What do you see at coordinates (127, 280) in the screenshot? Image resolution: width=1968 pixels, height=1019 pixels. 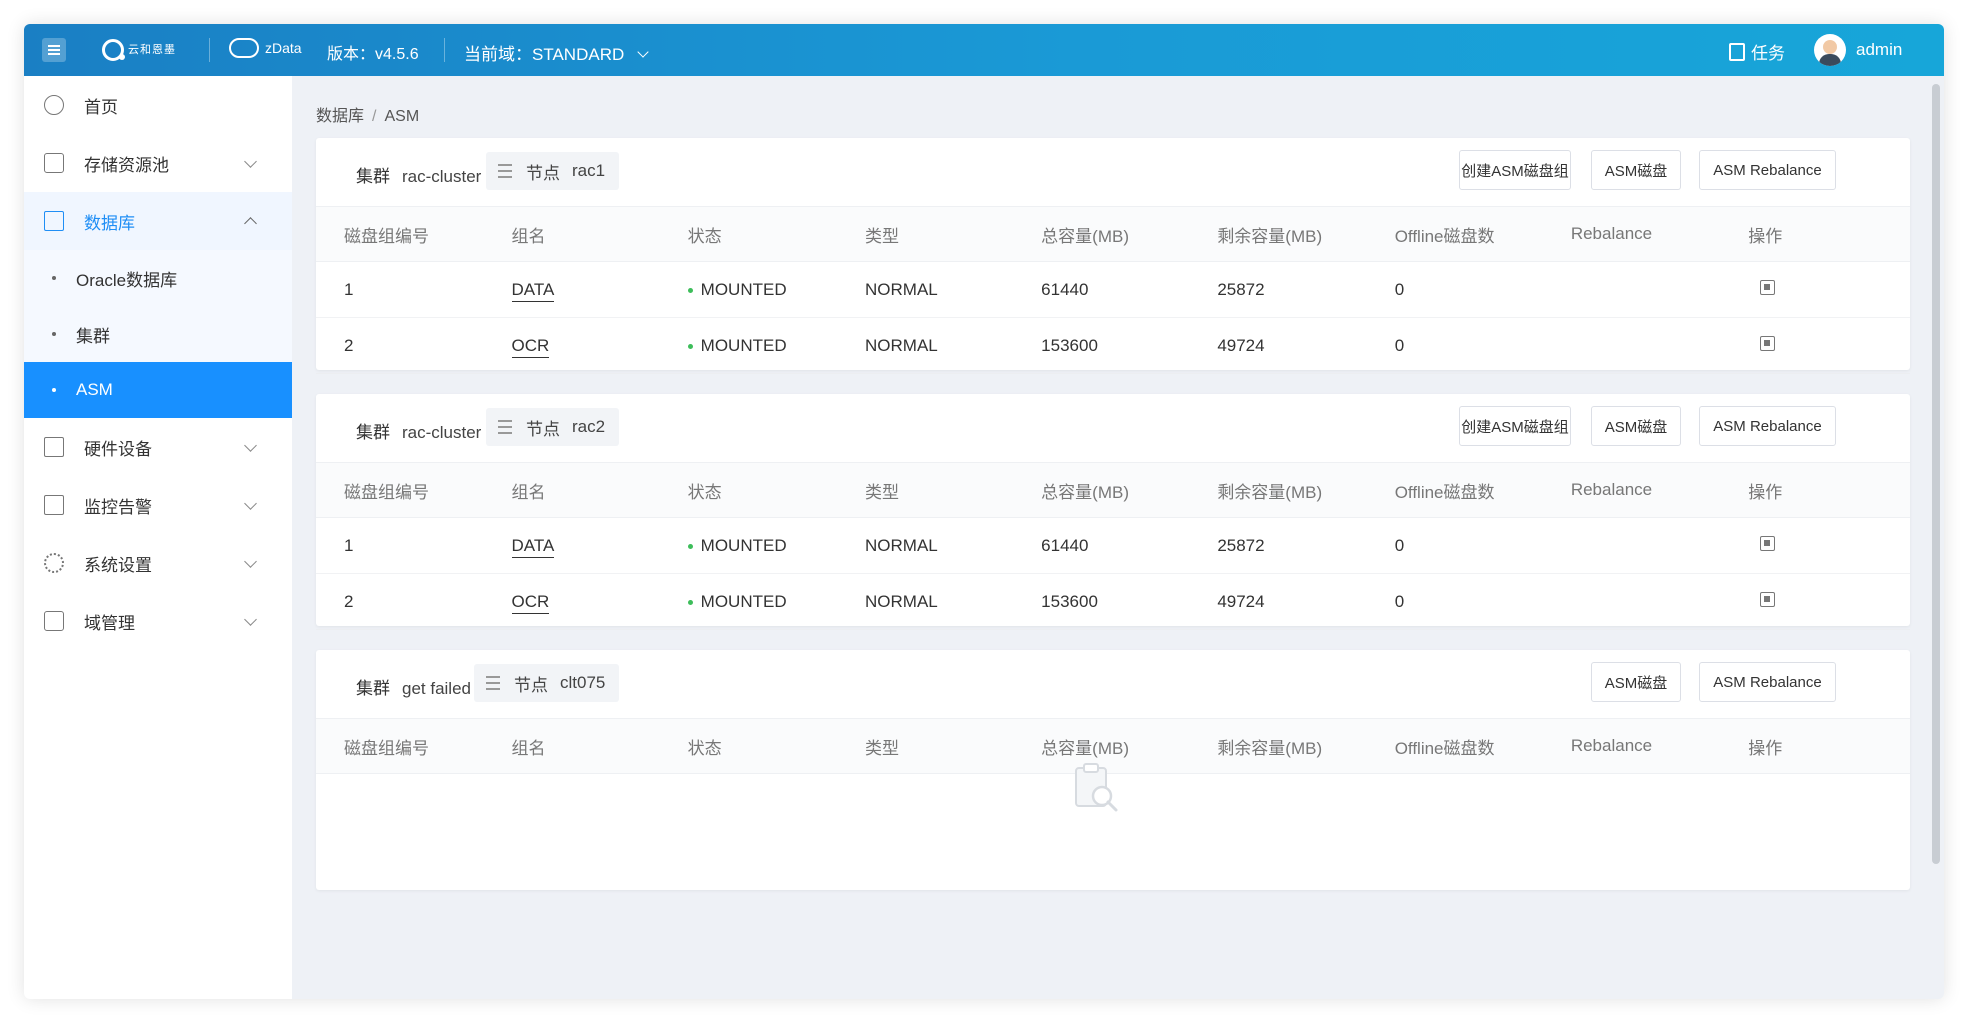 I see `sidebar-item-label: Oracle数据库` at bounding box center [127, 280].